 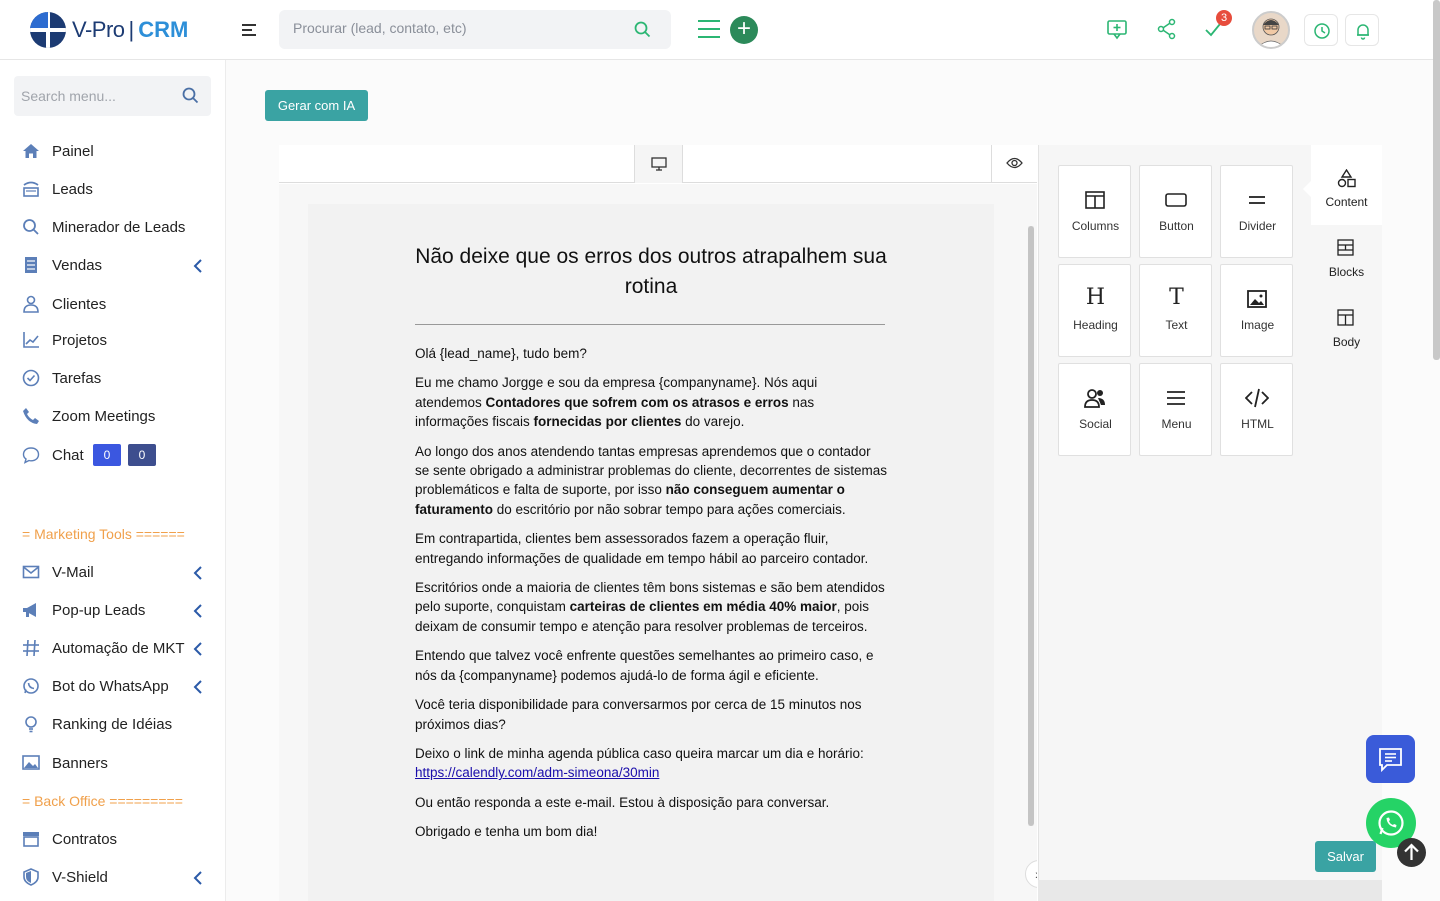 I want to click on generate-with-ai-button: Gerar com IA, so click(x=316, y=105).